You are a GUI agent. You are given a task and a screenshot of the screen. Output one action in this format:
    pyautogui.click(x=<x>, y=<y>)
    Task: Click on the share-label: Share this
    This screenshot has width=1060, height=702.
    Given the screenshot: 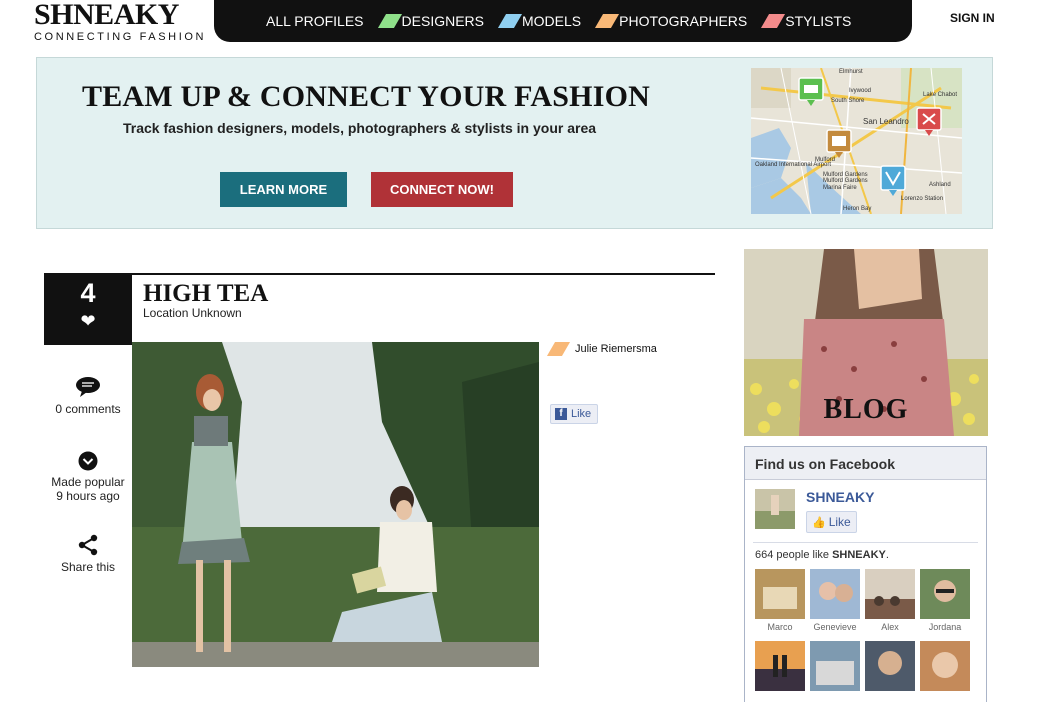 What is the action you would take?
    pyautogui.click(x=88, y=567)
    